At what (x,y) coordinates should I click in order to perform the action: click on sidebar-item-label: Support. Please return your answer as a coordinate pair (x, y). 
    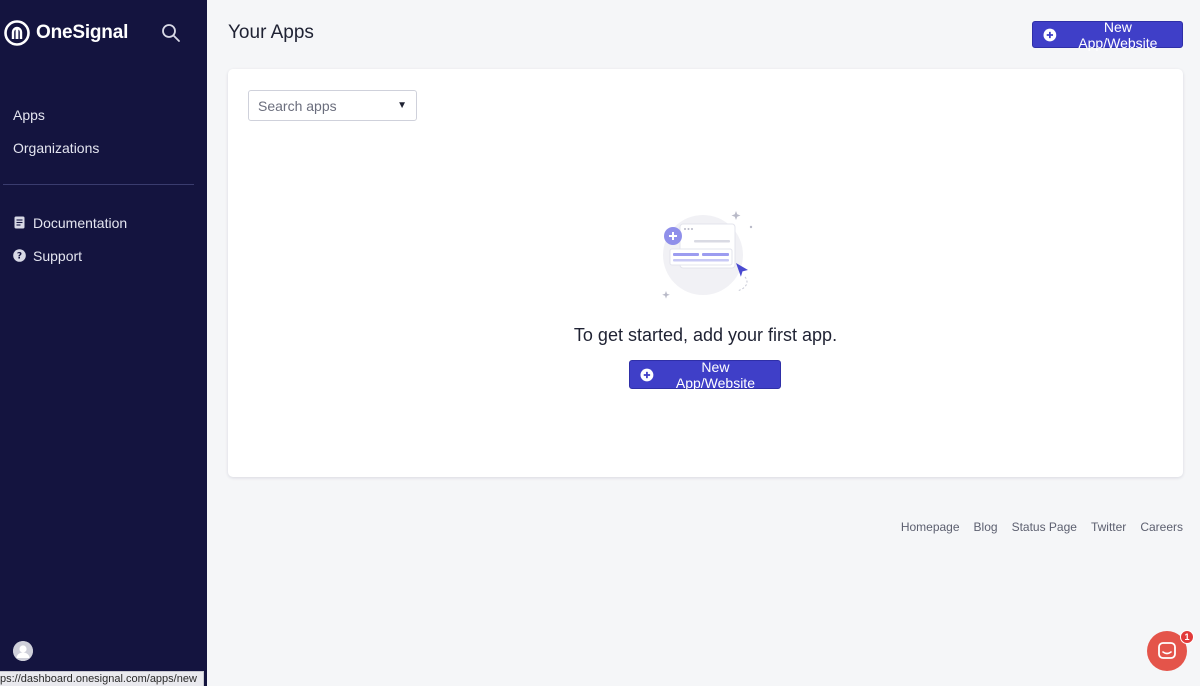
    Looking at the image, I should click on (58, 255).